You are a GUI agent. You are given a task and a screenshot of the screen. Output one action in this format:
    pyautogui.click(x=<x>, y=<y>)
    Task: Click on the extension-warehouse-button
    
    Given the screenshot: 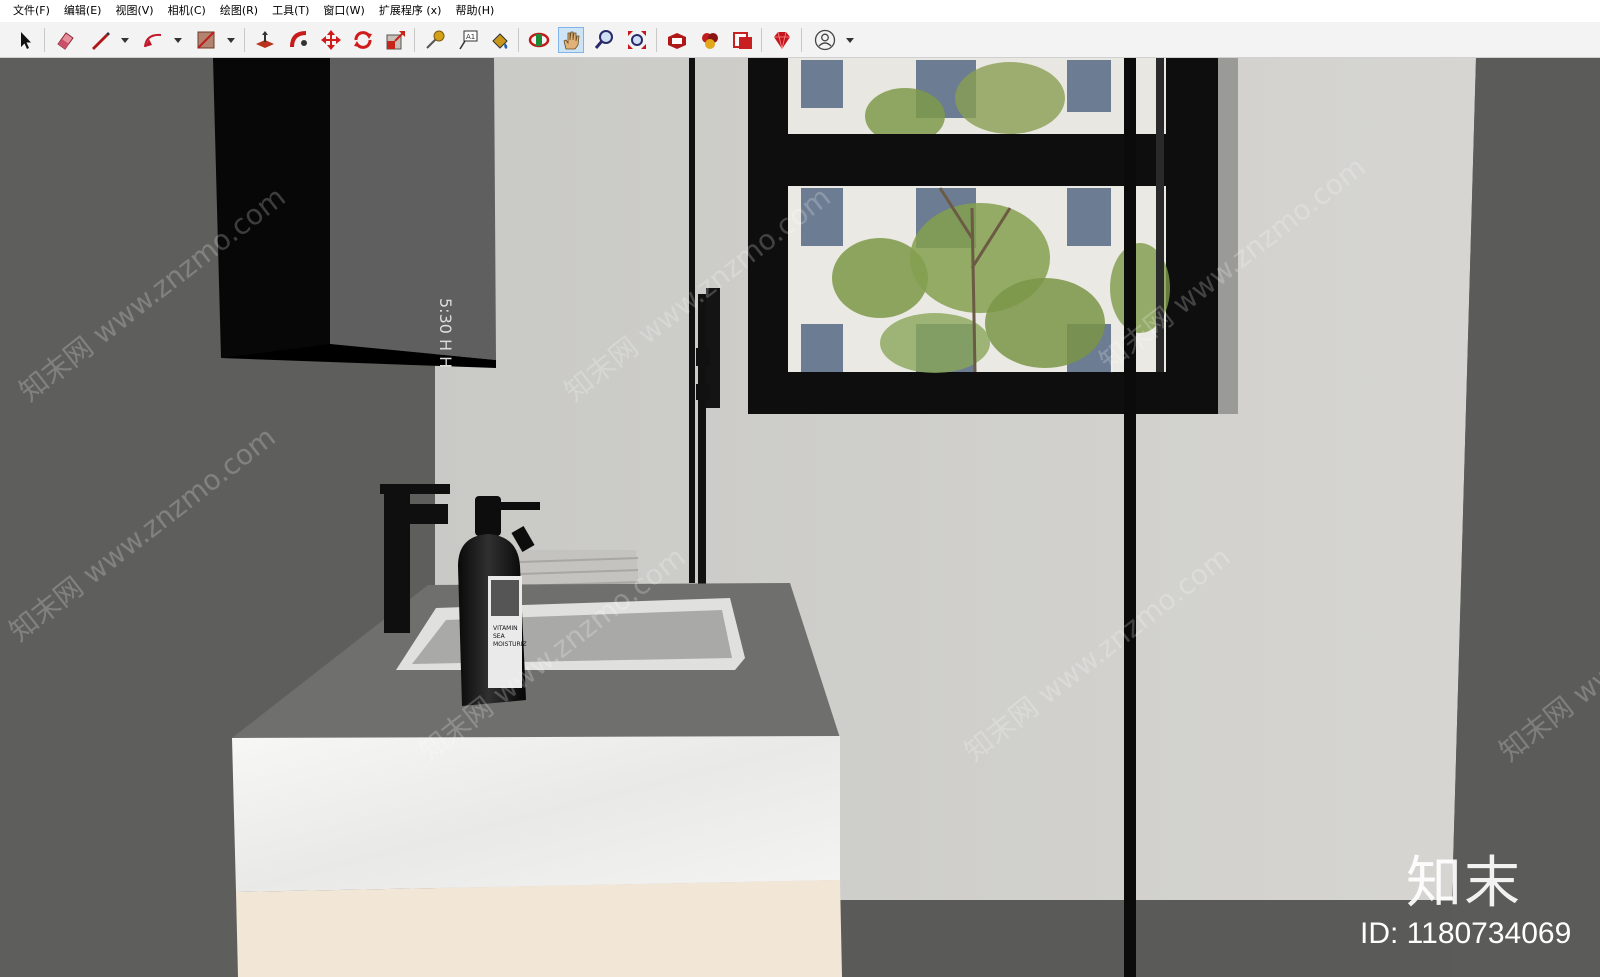 What is the action you would take?
    pyautogui.click(x=710, y=40)
    